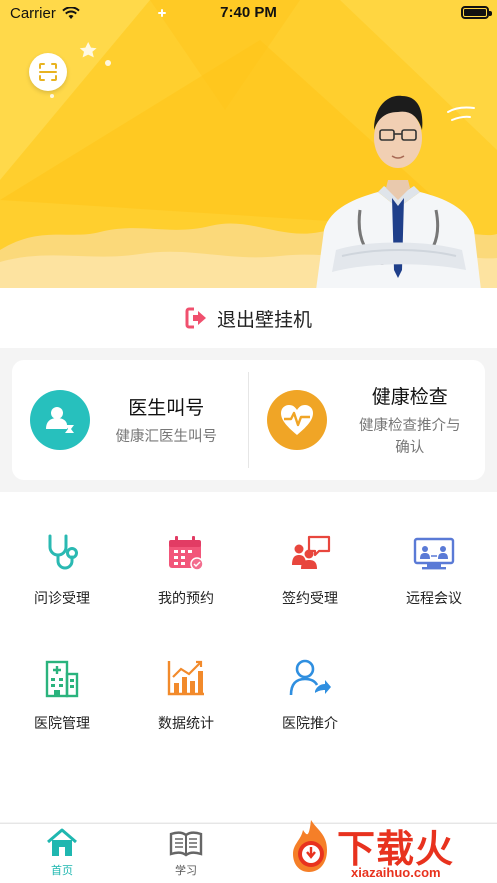 Image resolution: width=497 pixels, height=883 pixels. I want to click on video-conference-icon, so click(434, 553).